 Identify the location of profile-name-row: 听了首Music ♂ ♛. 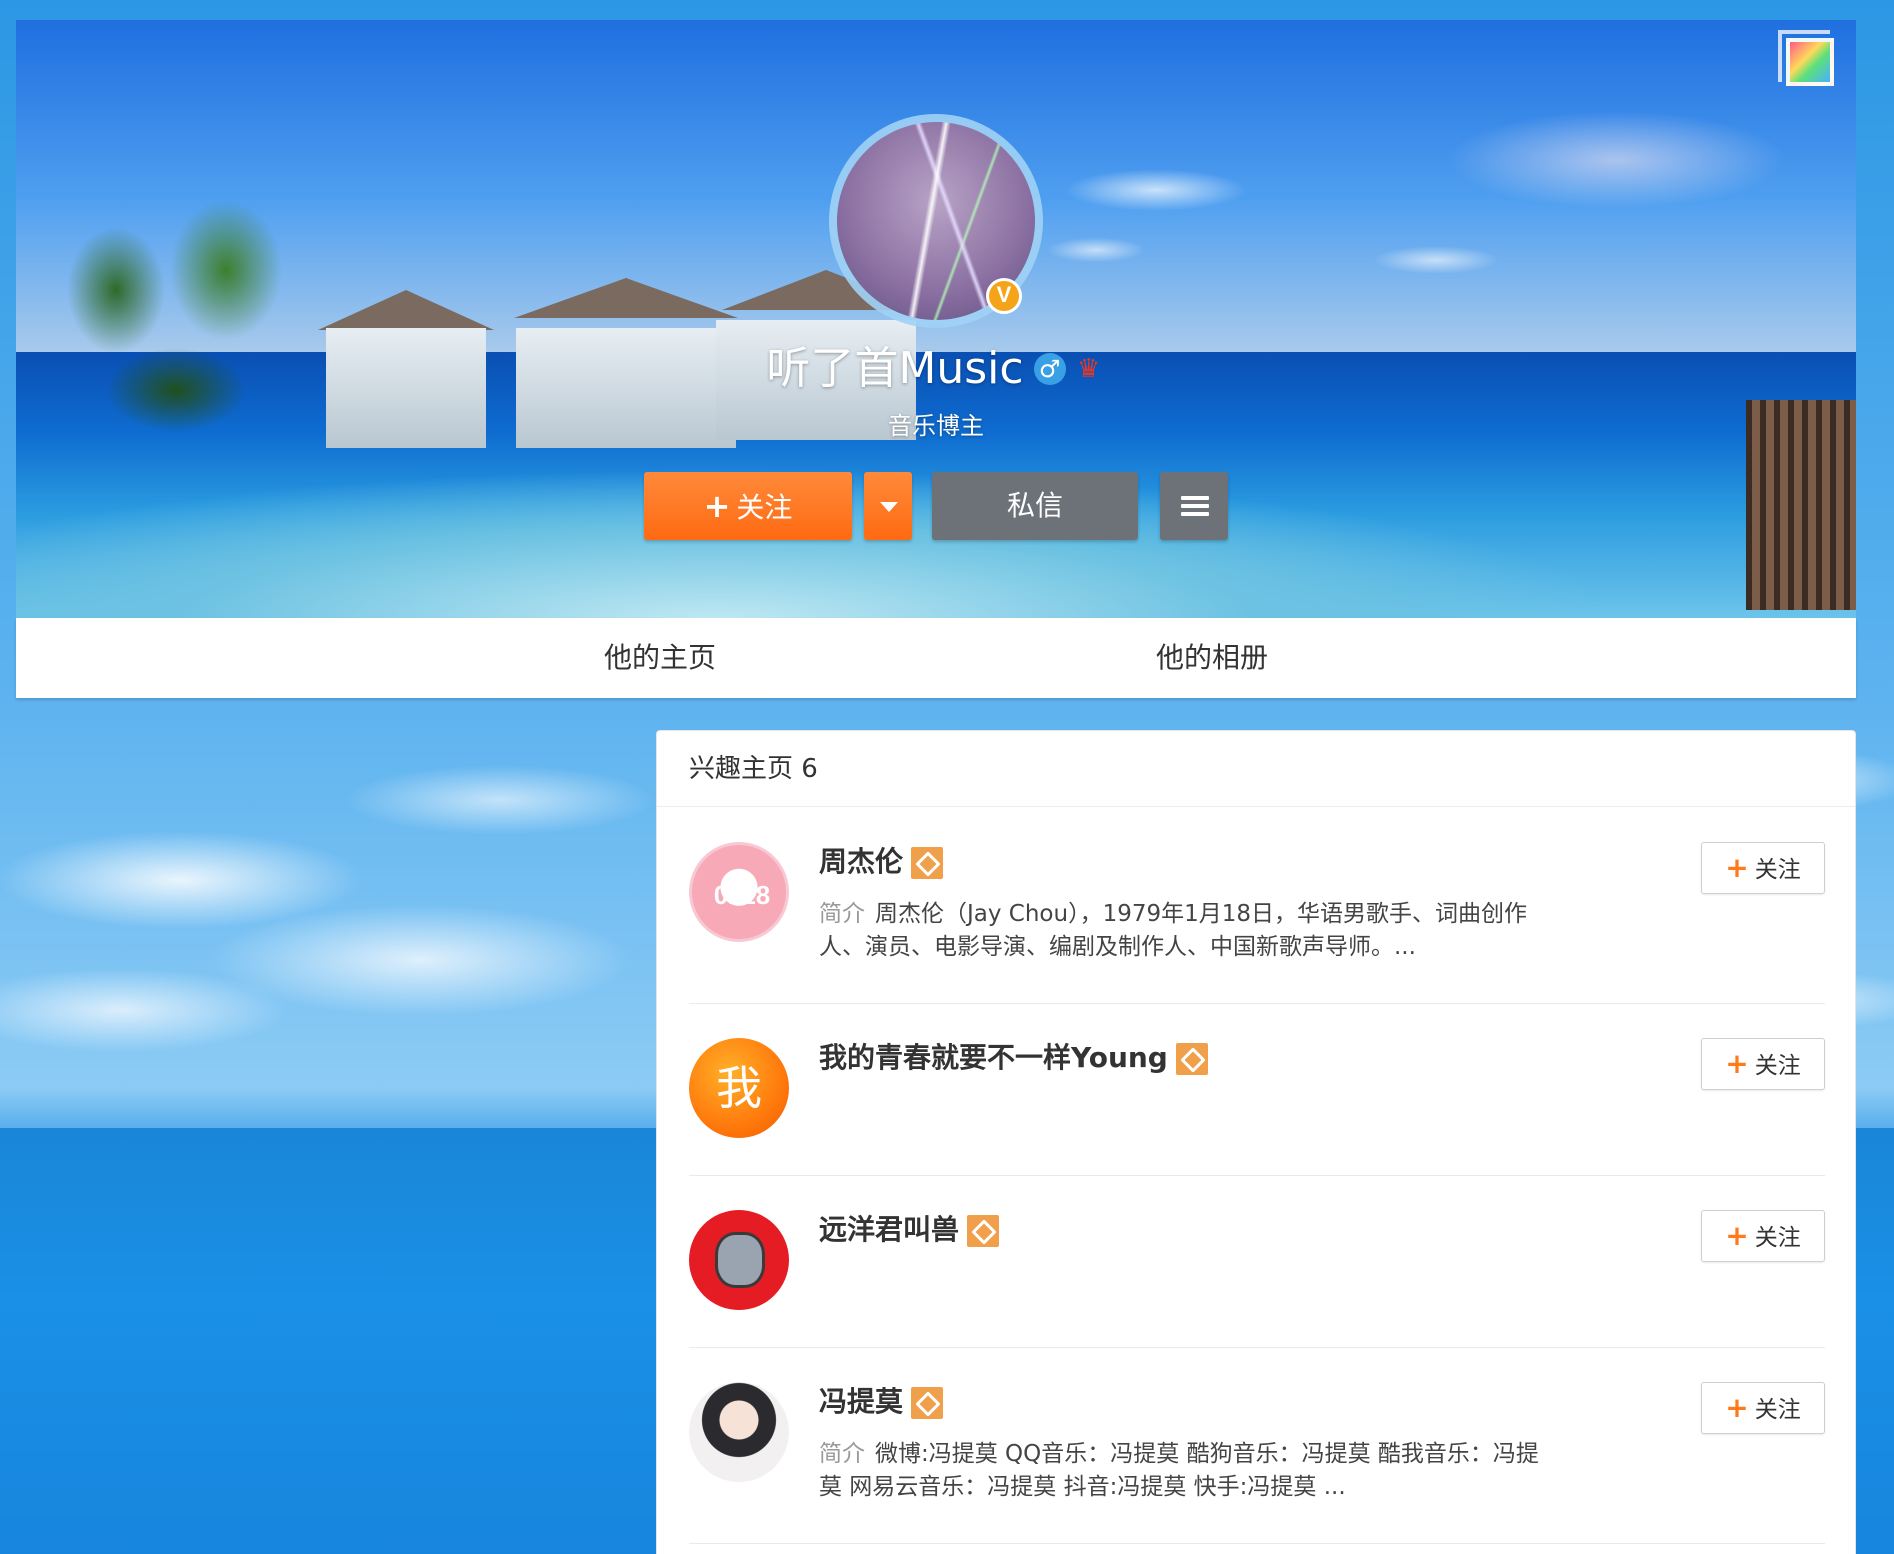
(936, 368).